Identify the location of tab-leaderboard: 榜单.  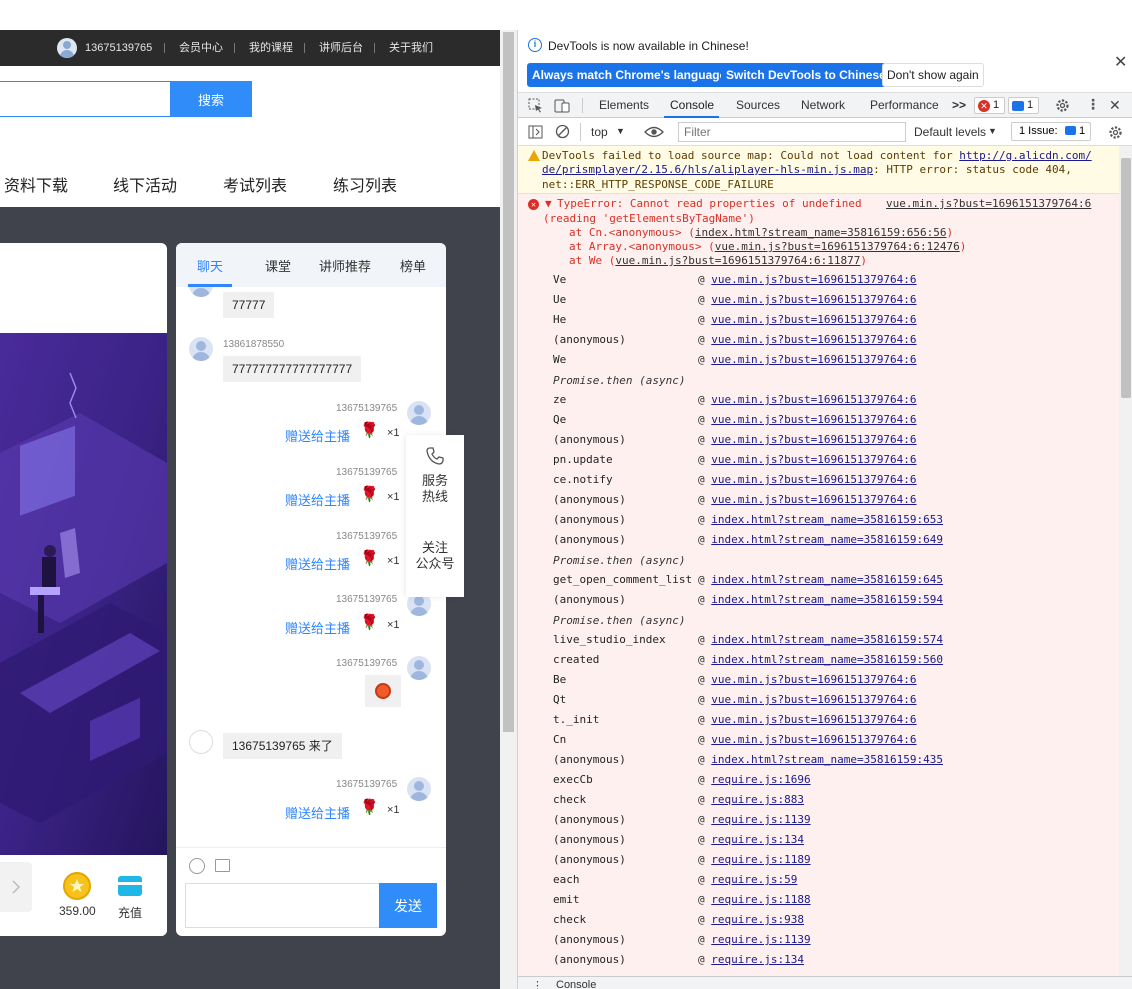
(413, 265).